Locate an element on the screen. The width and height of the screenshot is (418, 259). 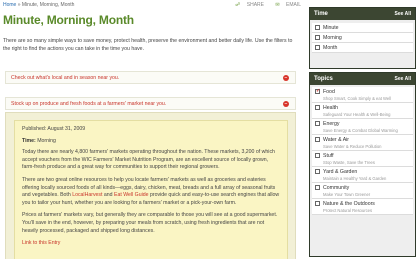
email-label: EMAIL is located at coordinates (293, 5).